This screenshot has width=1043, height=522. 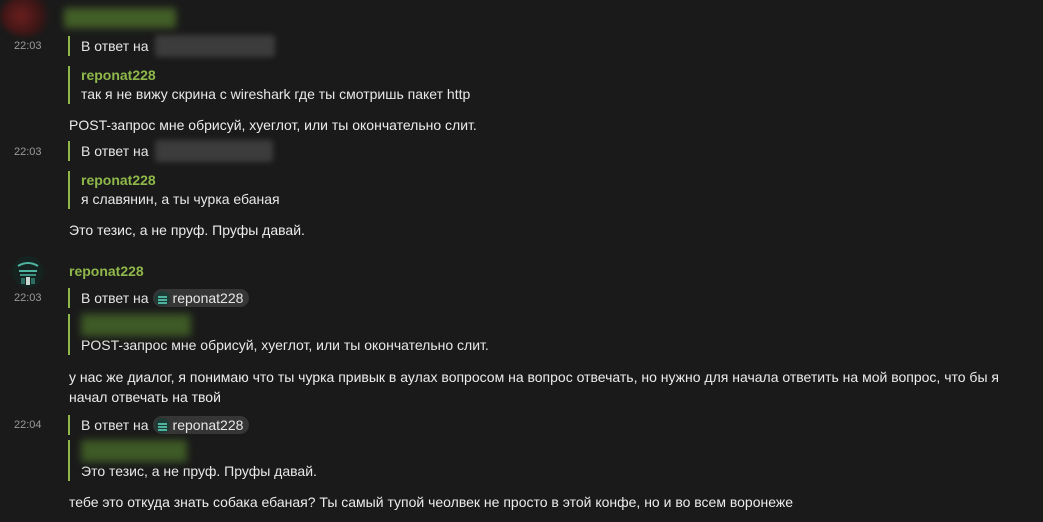 What do you see at coordinates (120, 18) in the screenshot?
I see `author-name-blurred` at bounding box center [120, 18].